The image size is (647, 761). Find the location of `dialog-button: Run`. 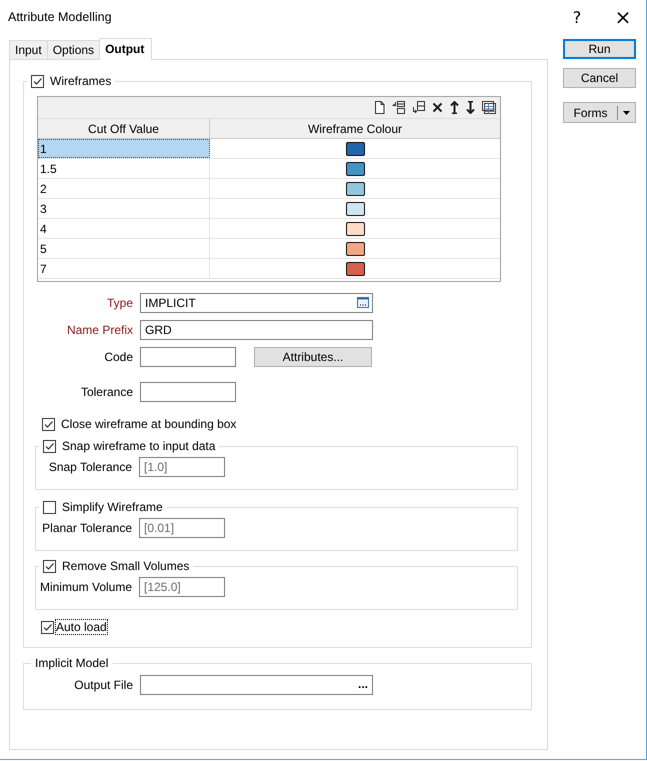

dialog-button: Run is located at coordinates (599, 49).